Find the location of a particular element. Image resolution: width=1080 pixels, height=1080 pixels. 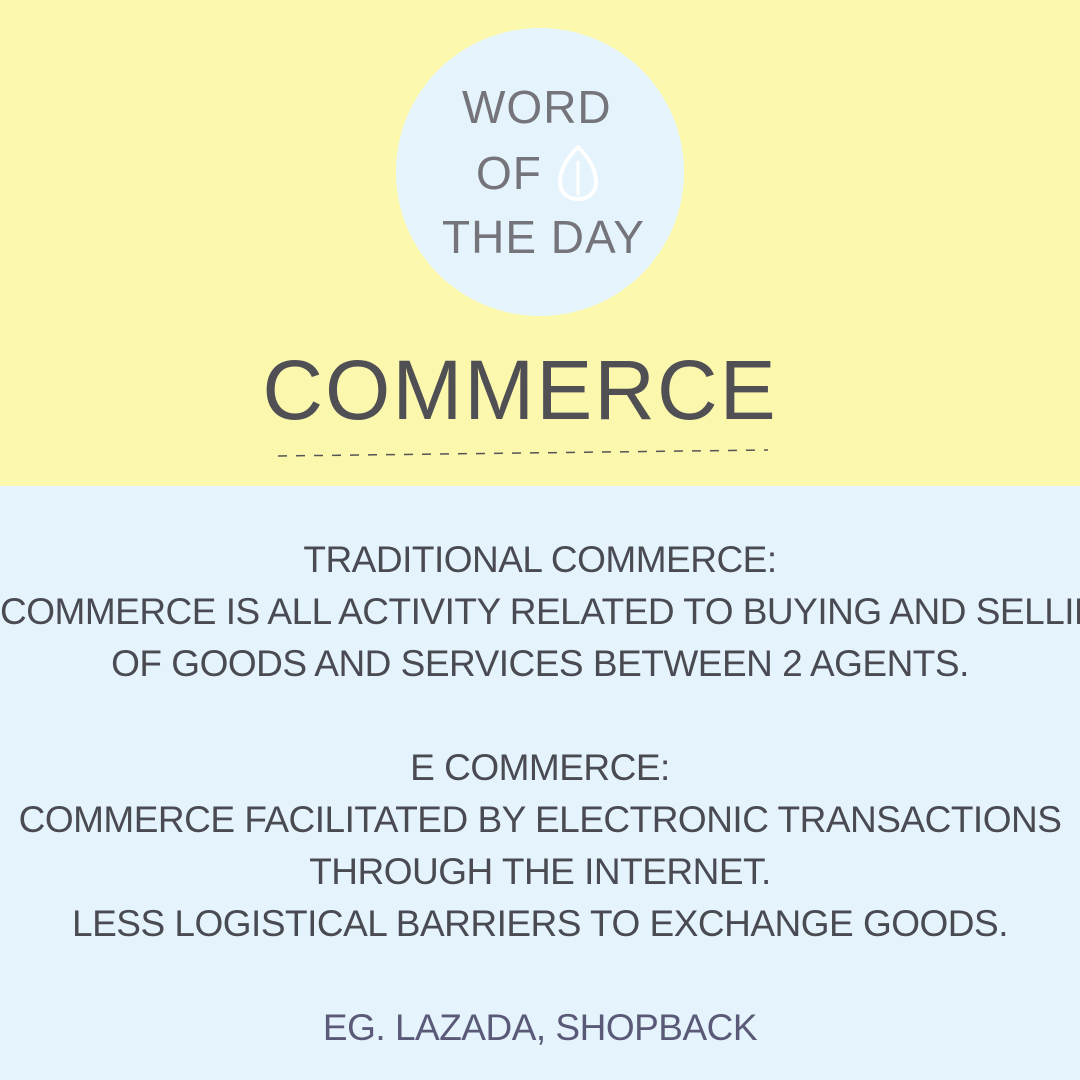

badge-line-the-day: THE DAY is located at coordinates (543, 237).